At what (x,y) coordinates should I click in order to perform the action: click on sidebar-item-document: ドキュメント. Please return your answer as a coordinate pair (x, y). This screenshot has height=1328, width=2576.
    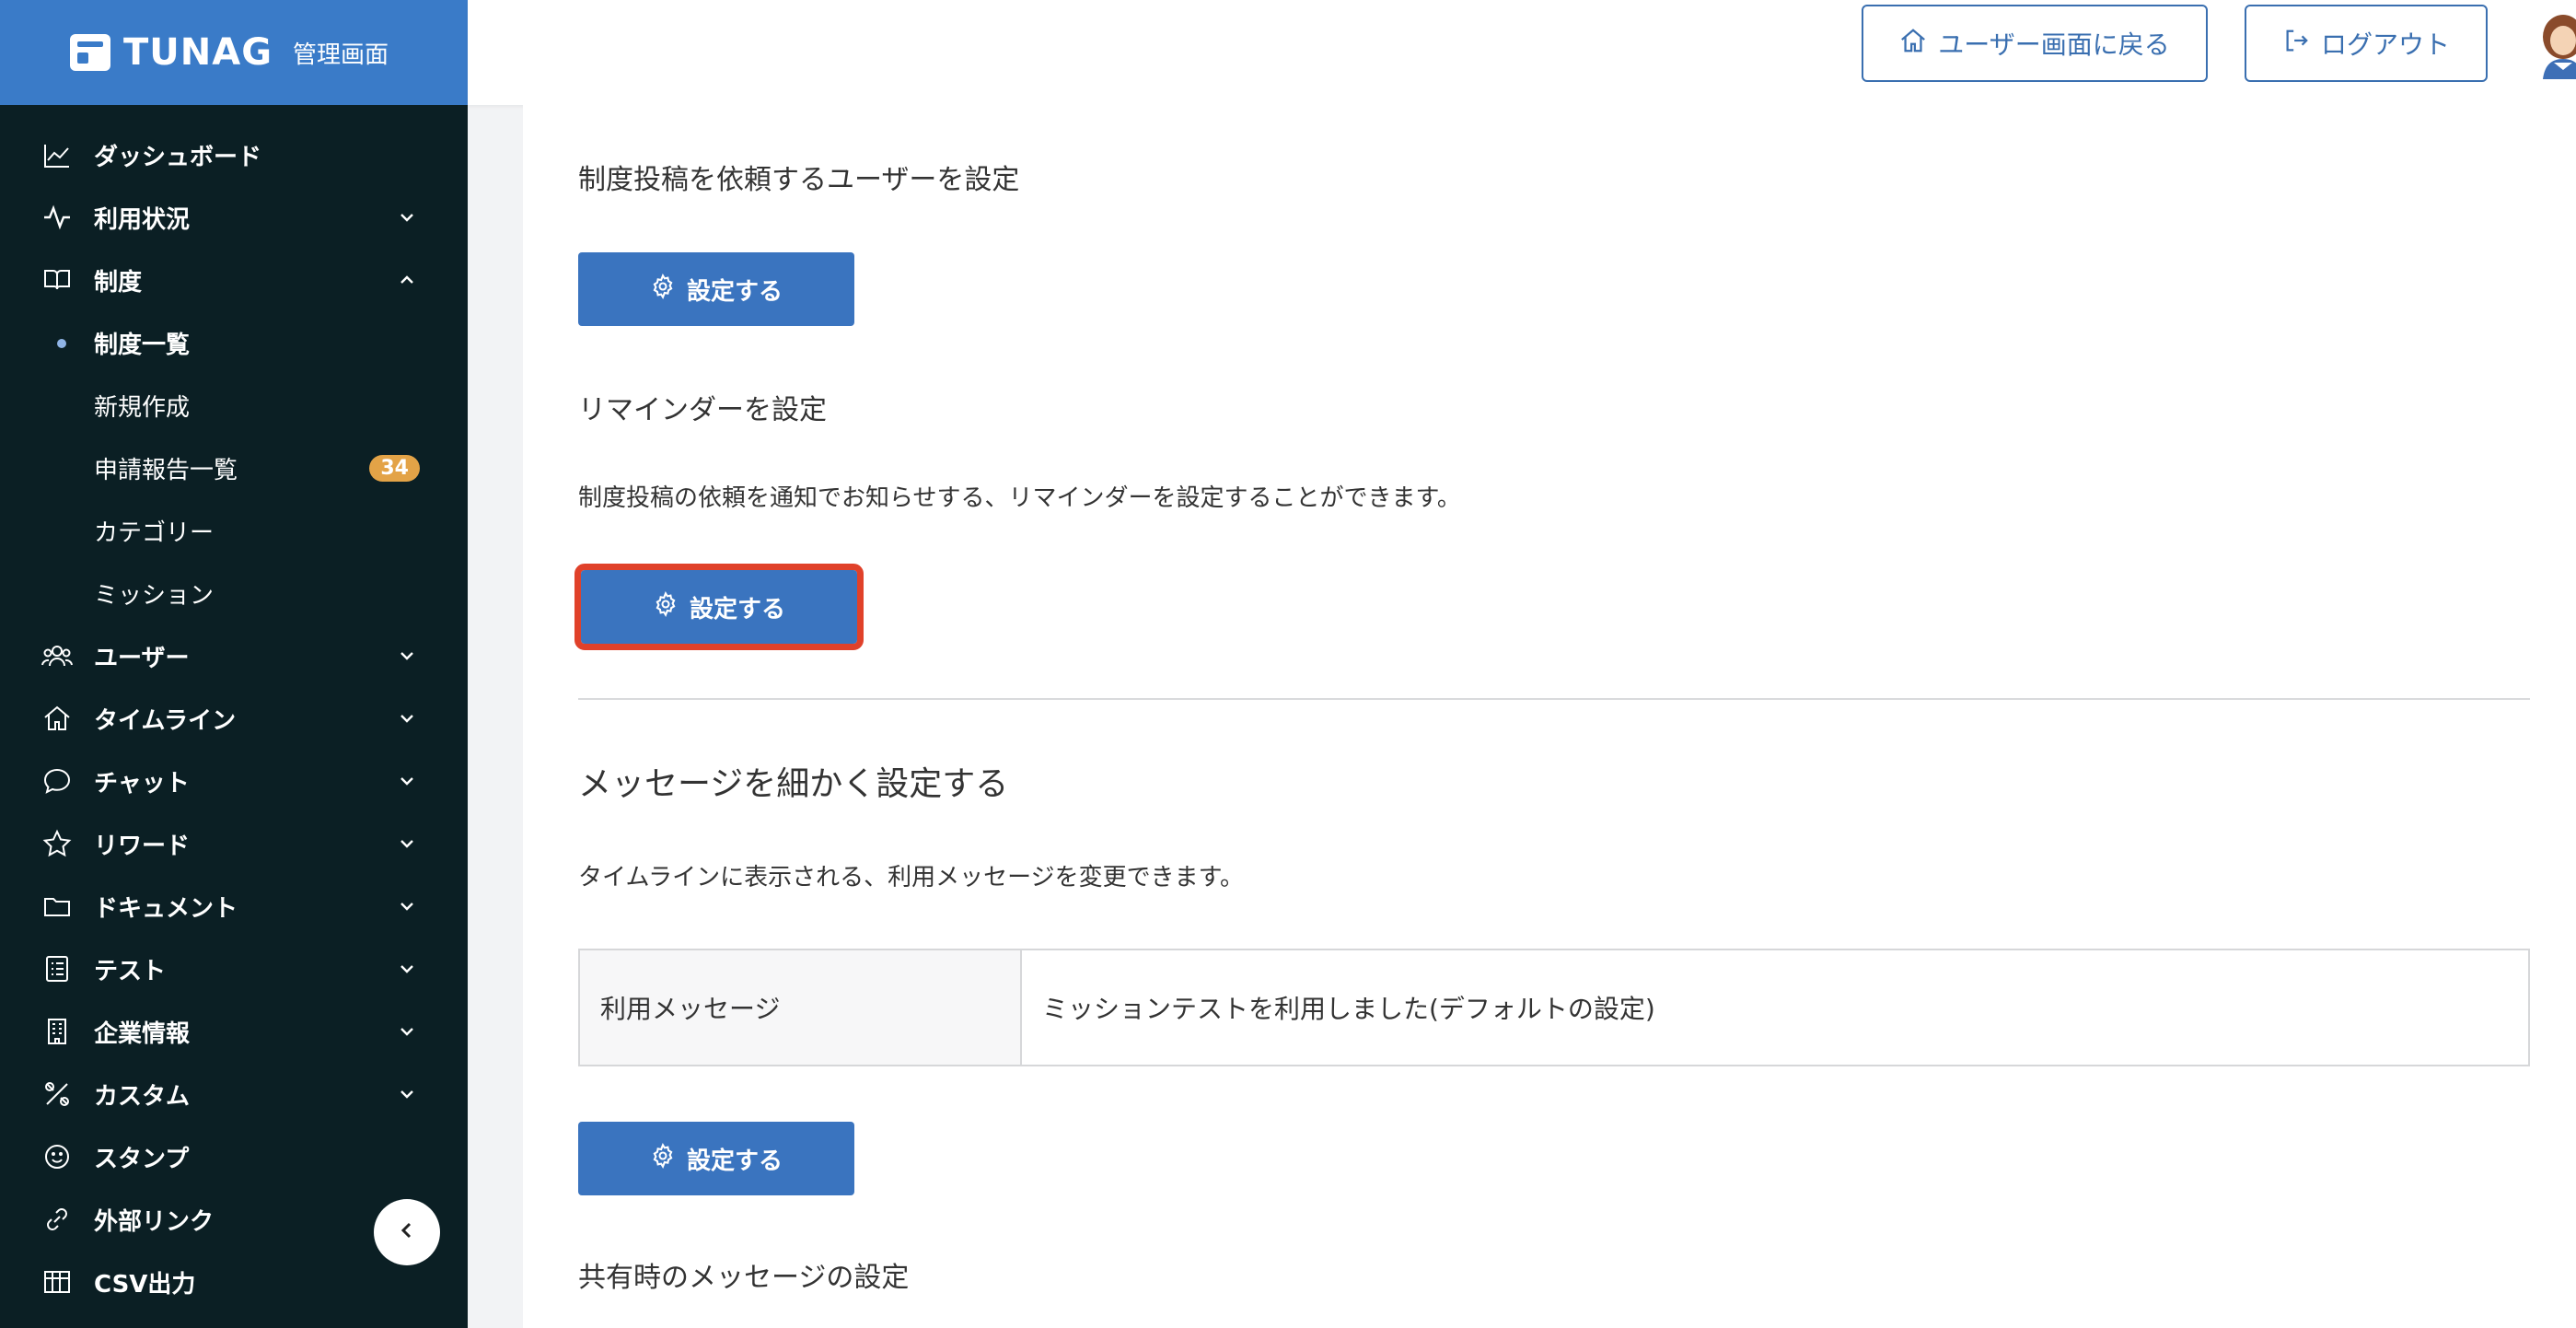
    Looking at the image, I should click on (234, 906).